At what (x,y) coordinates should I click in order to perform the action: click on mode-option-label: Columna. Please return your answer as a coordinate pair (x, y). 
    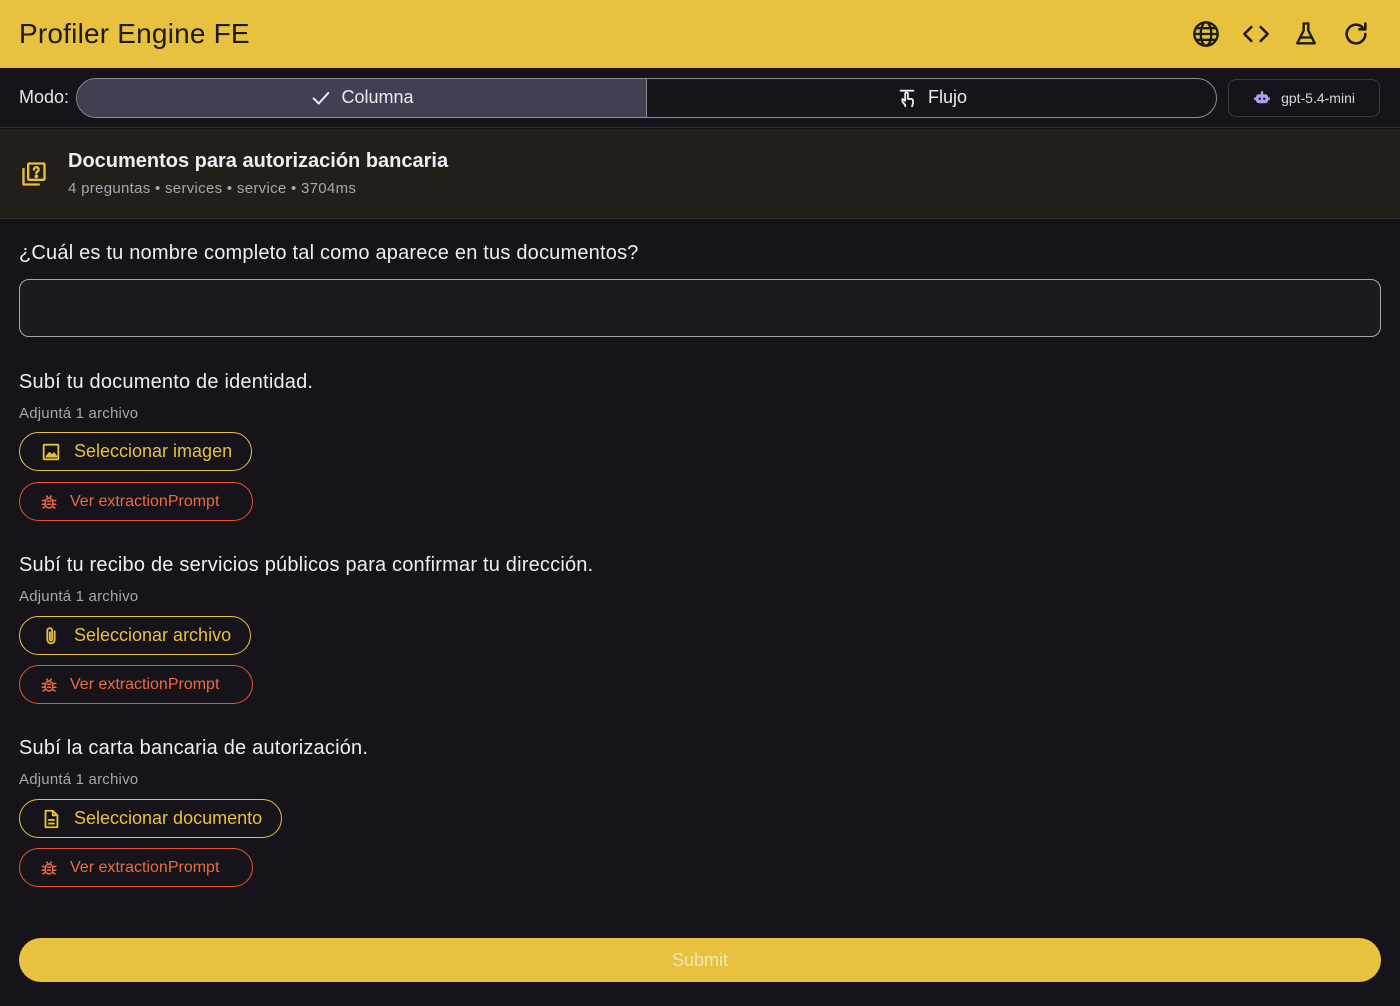
    Looking at the image, I should click on (377, 97).